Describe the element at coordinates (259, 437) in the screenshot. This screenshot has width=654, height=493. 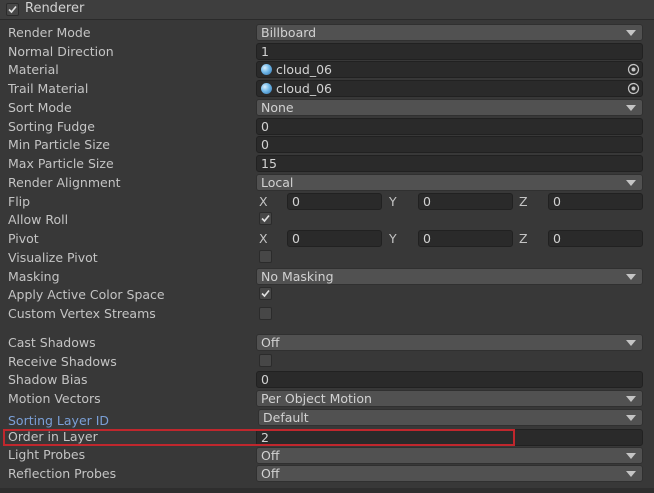
I see `order-in-layer-highlight` at that location.